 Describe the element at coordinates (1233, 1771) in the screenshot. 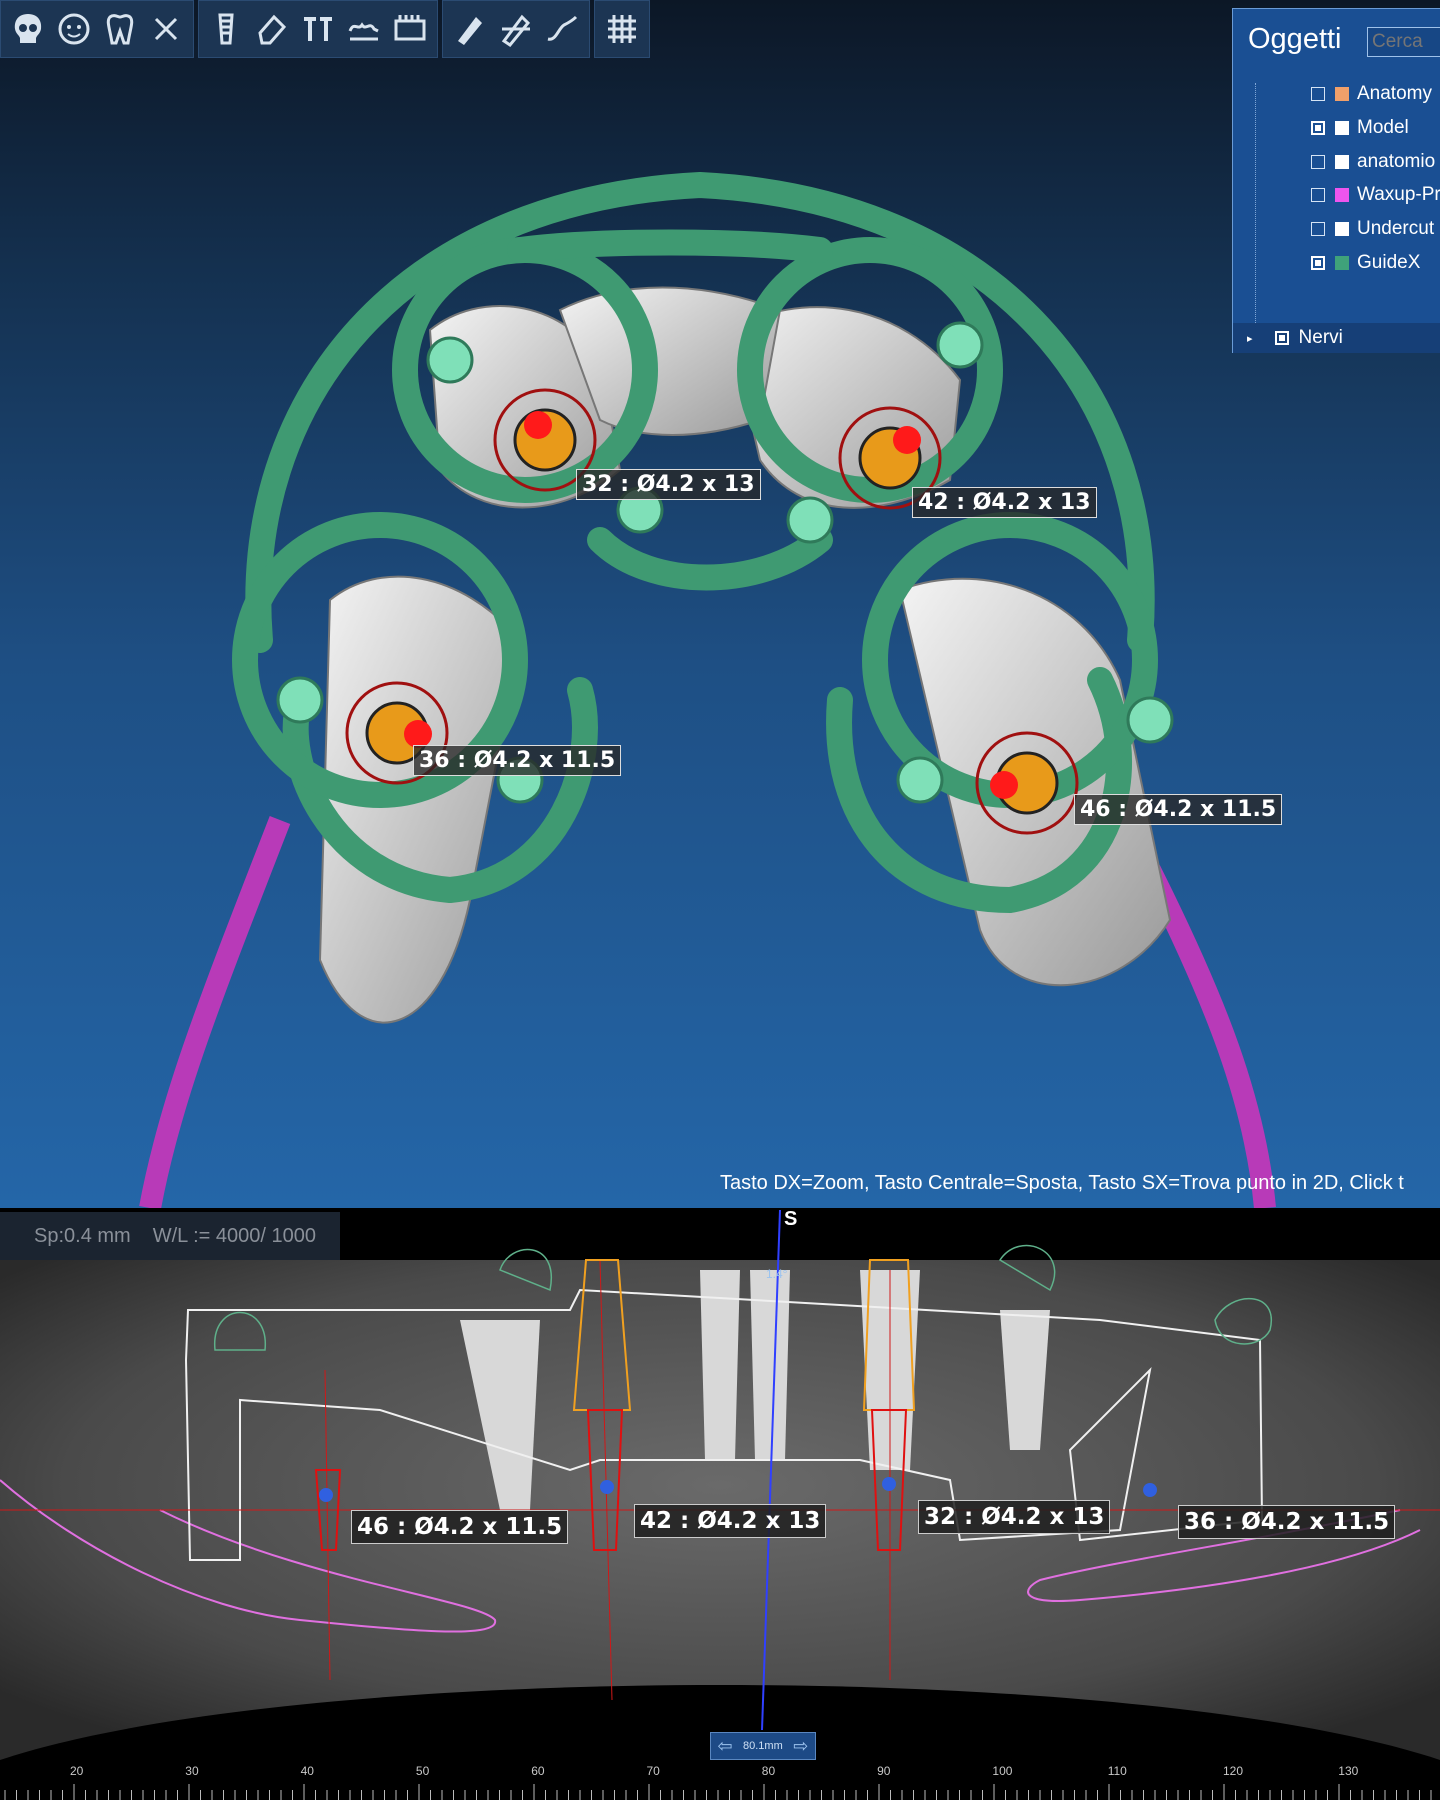

I see `ruler-label: 120` at that location.